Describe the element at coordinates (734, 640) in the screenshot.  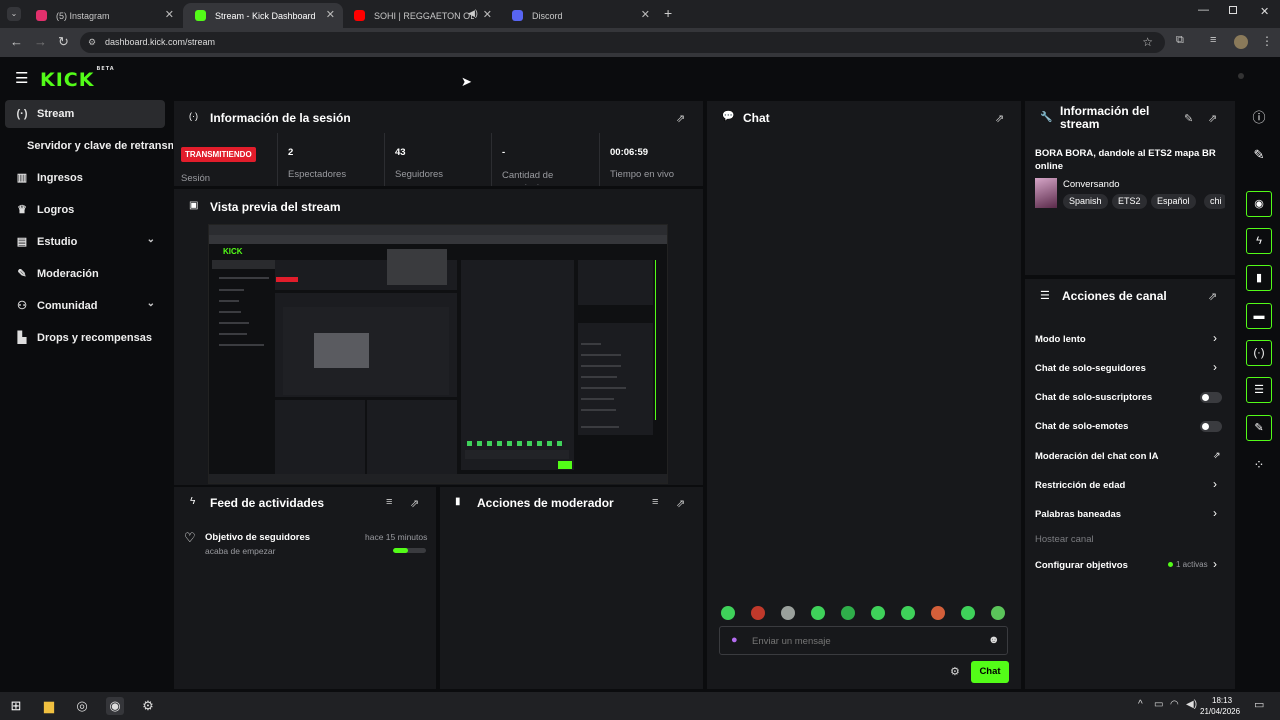
I see `microphone-icon: ●` at that location.